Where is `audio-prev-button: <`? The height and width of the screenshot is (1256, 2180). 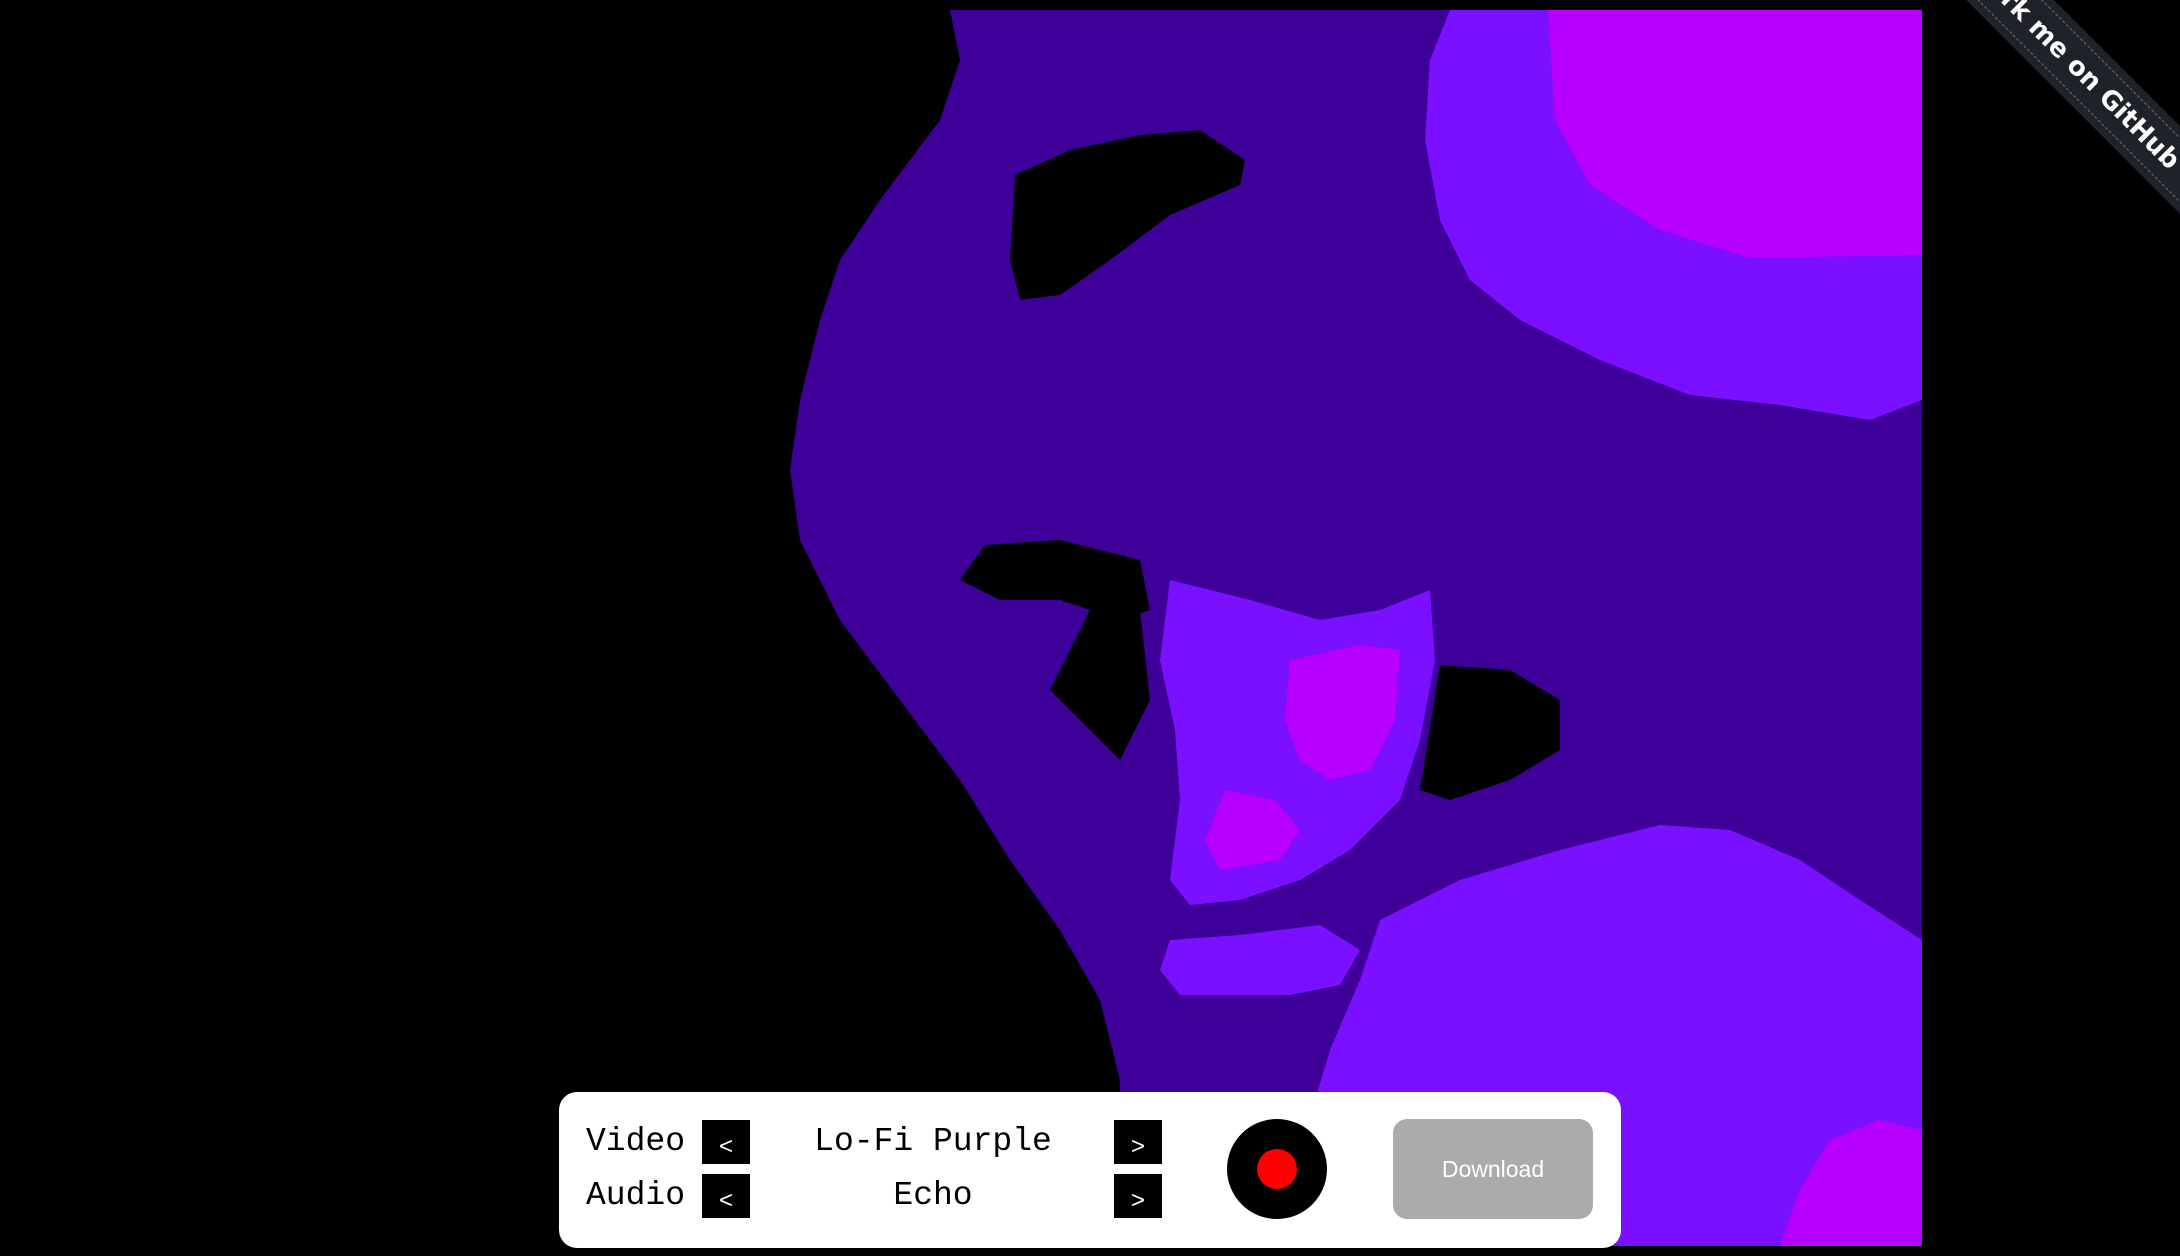 audio-prev-button: < is located at coordinates (726, 1196).